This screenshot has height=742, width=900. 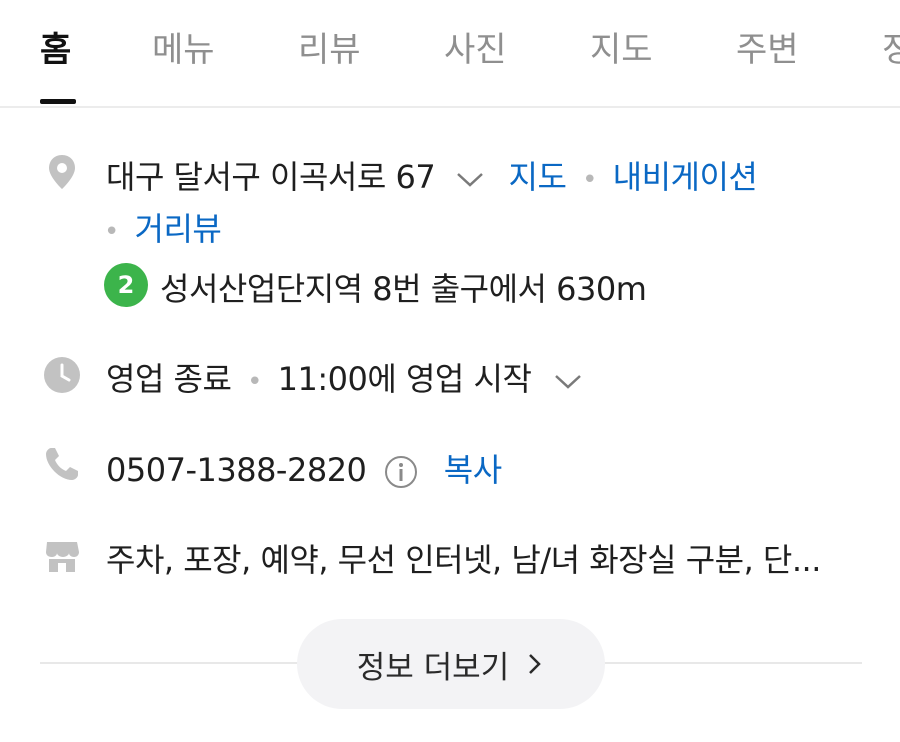 I want to click on hours-status: 영업 종료, so click(x=169, y=379).